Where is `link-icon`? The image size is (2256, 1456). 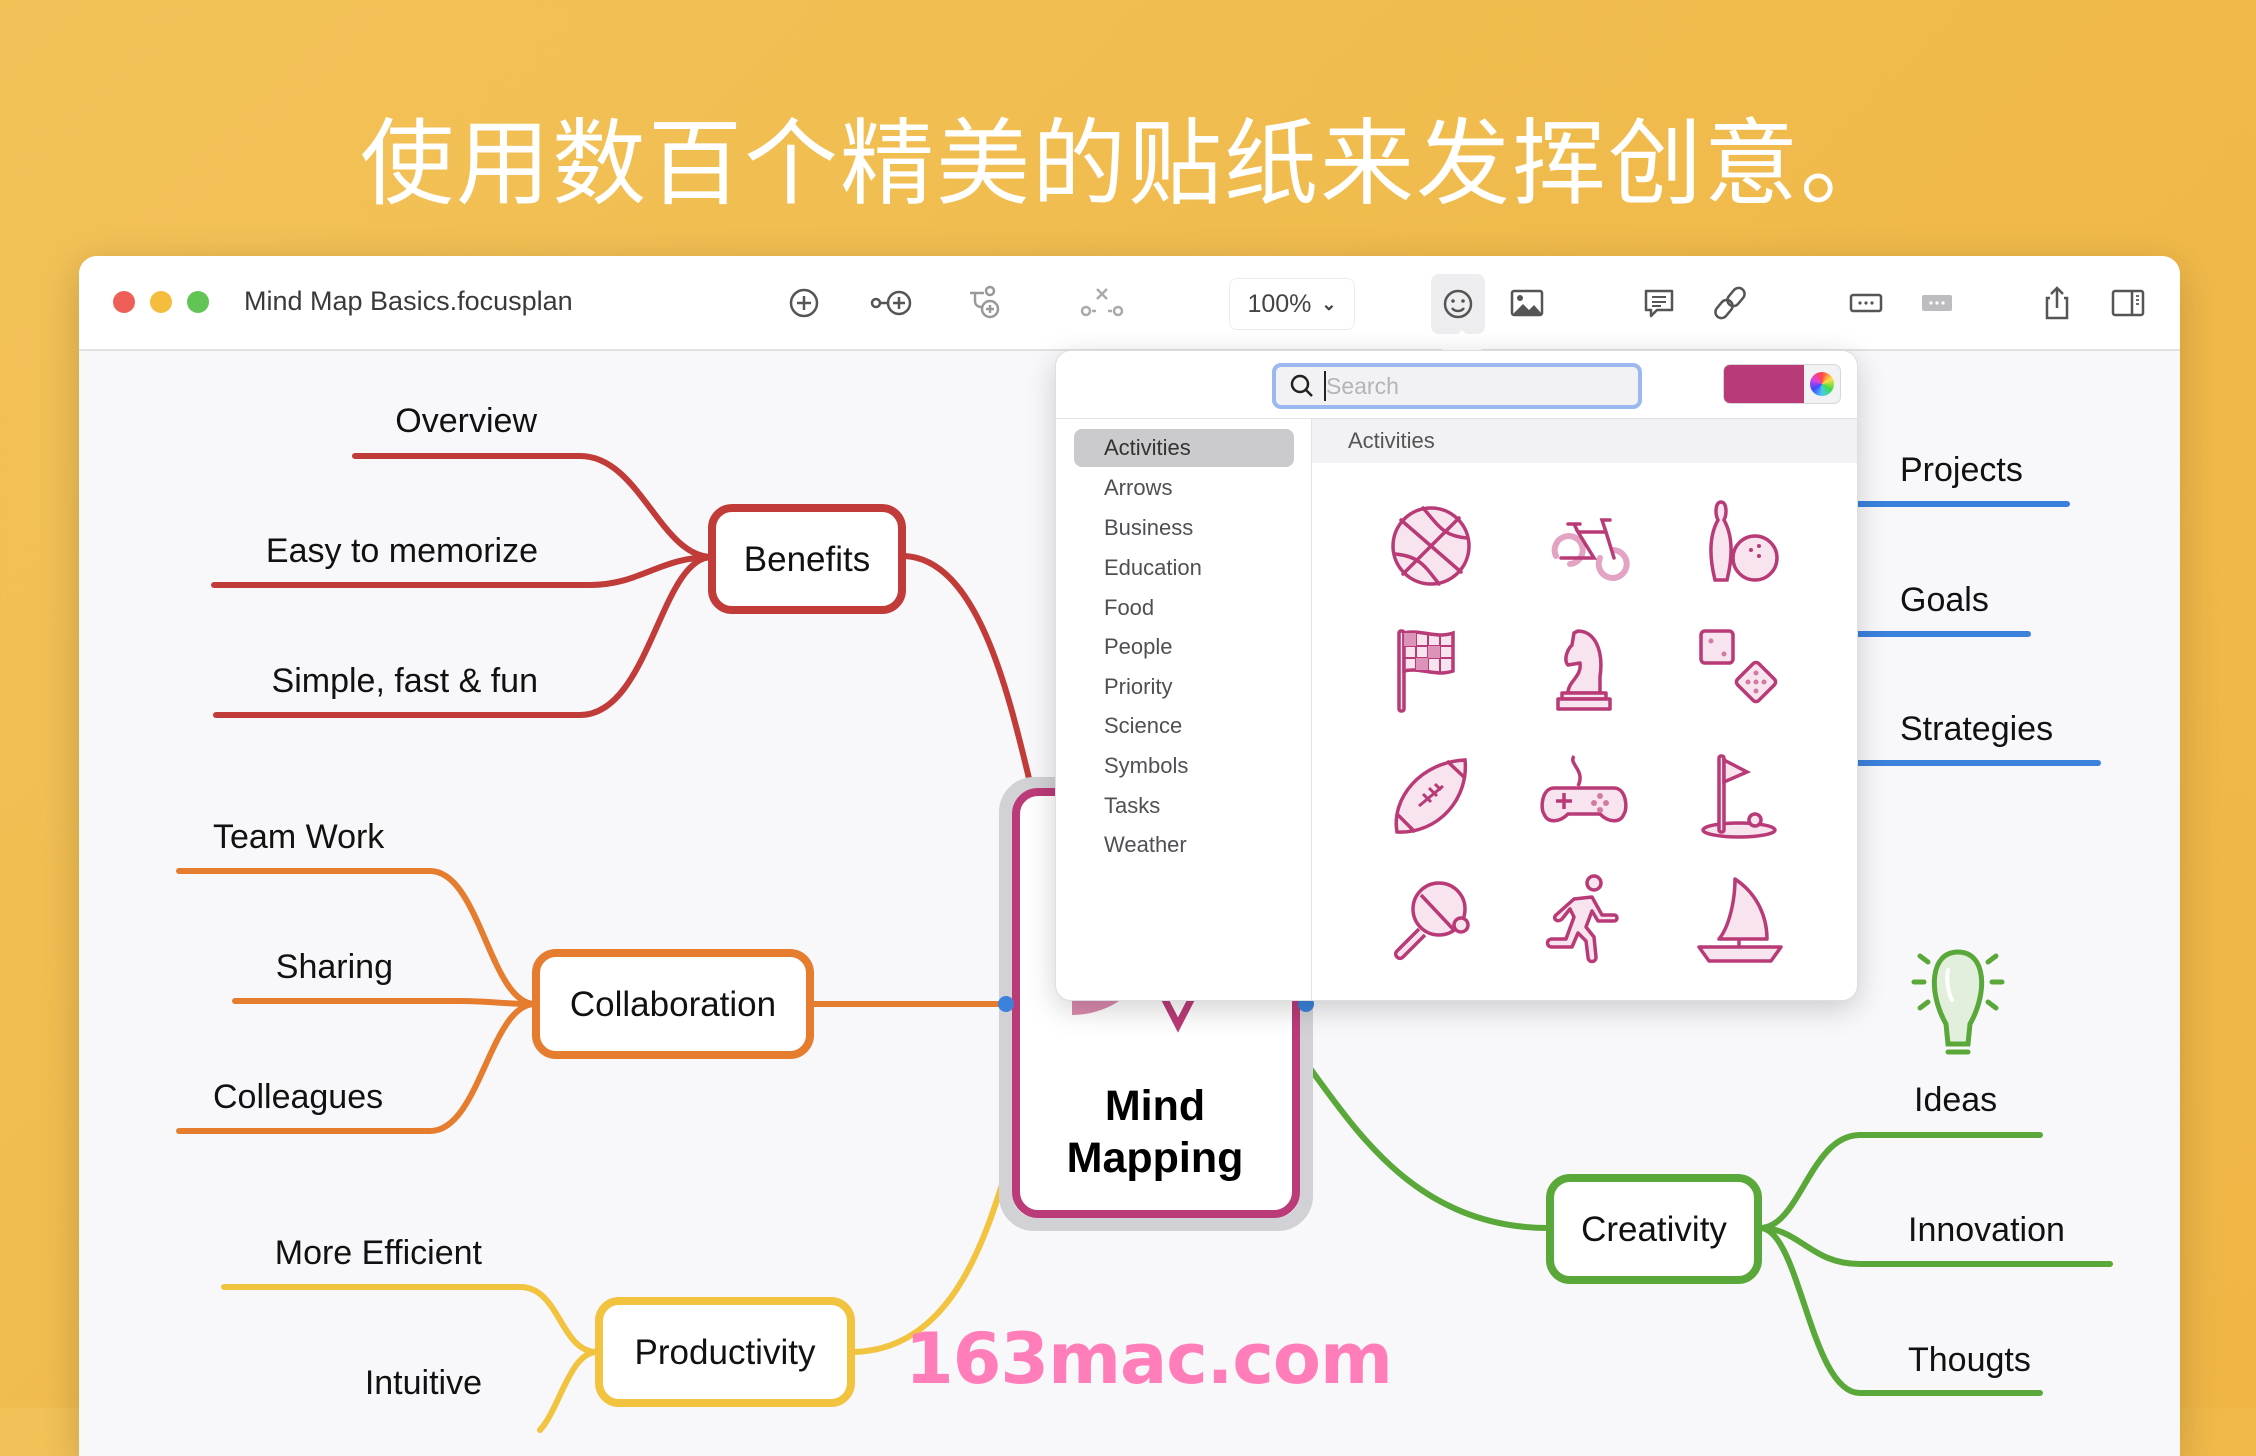 link-icon is located at coordinates (1730, 303).